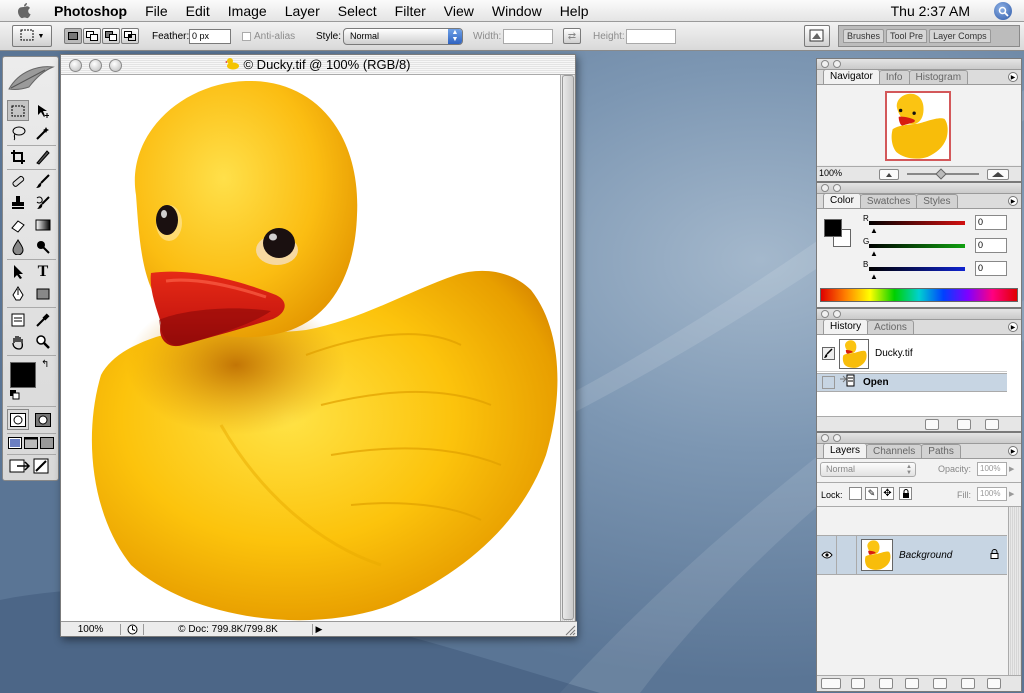 The height and width of the screenshot is (693, 1024). Describe the element at coordinates (15, 444) in the screenshot. I see `standard-screen-mode-icon` at that location.